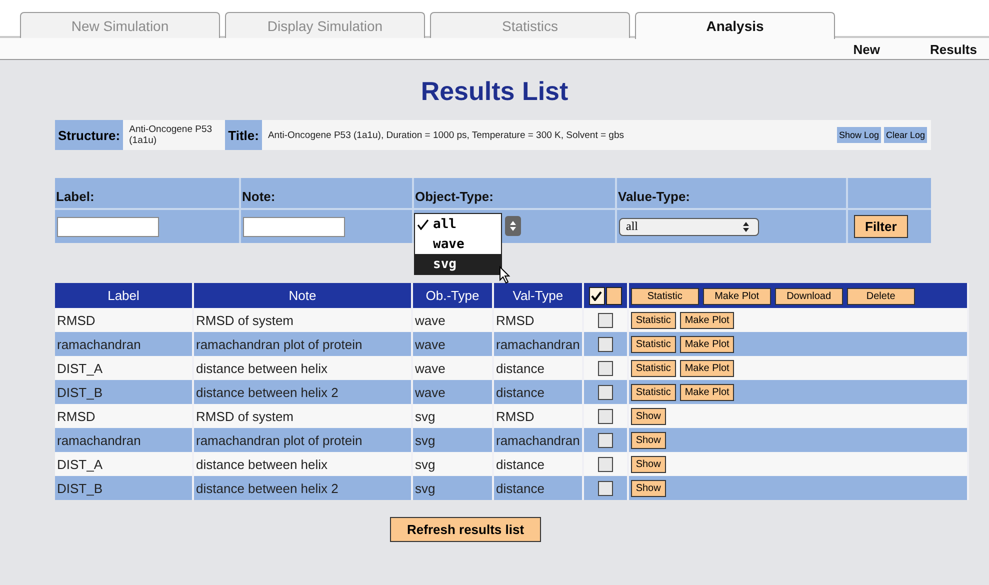 The image size is (989, 585). What do you see at coordinates (495, 92) in the screenshot?
I see `page-title: Results List` at bounding box center [495, 92].